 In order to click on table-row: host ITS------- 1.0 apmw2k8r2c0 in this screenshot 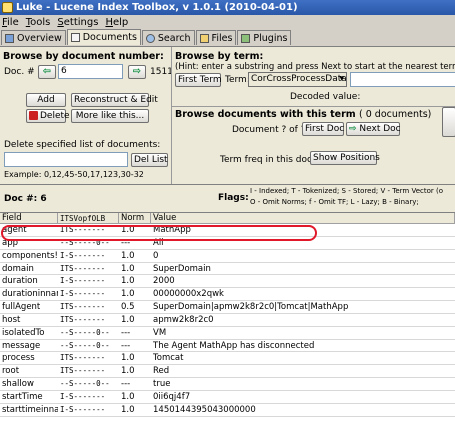, I will do `click(227, 320)`.